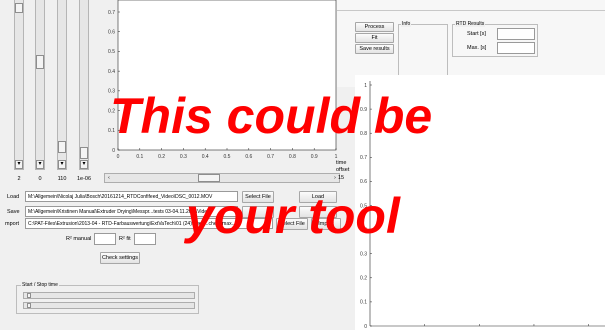  Describe the element at coordinates (29, 305) in the screenshot. I see `stop-time-slider-thumb` at that location.